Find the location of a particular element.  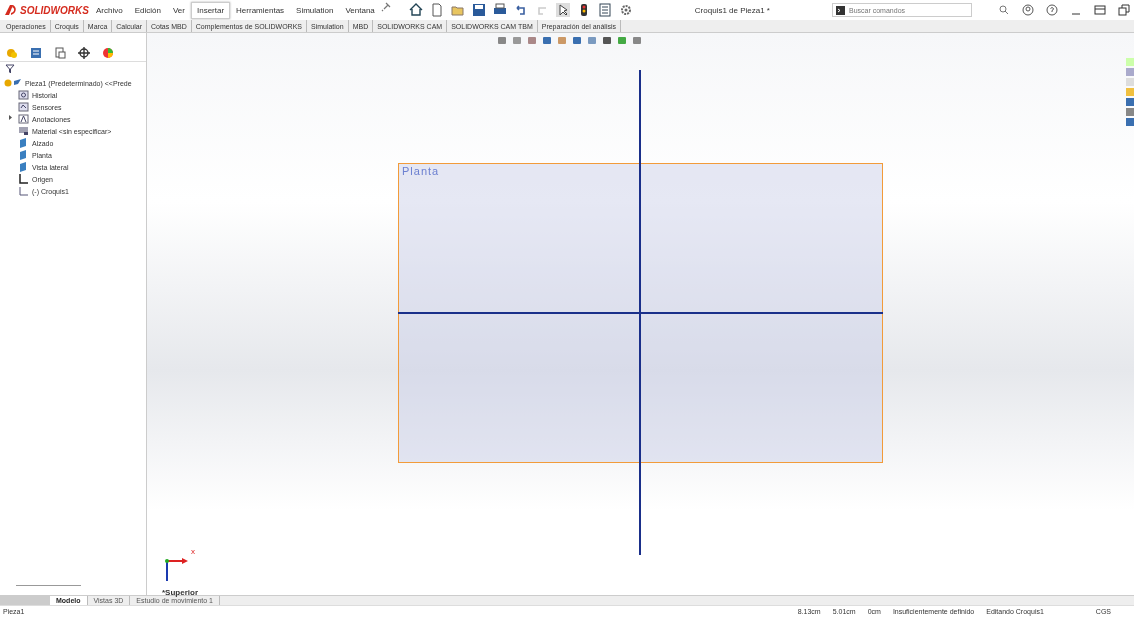

menu-item: Edición is located at coordinates (147, 10).